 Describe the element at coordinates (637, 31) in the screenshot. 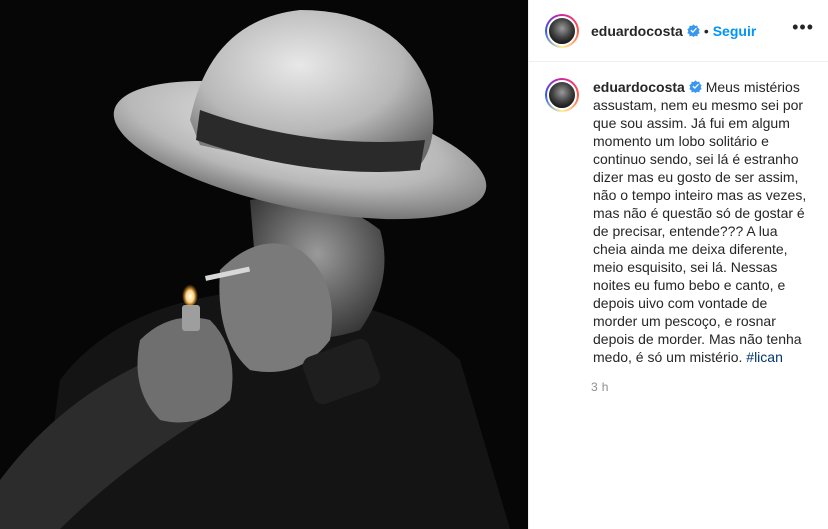

I see `username-link: eduardocosta` at that location.